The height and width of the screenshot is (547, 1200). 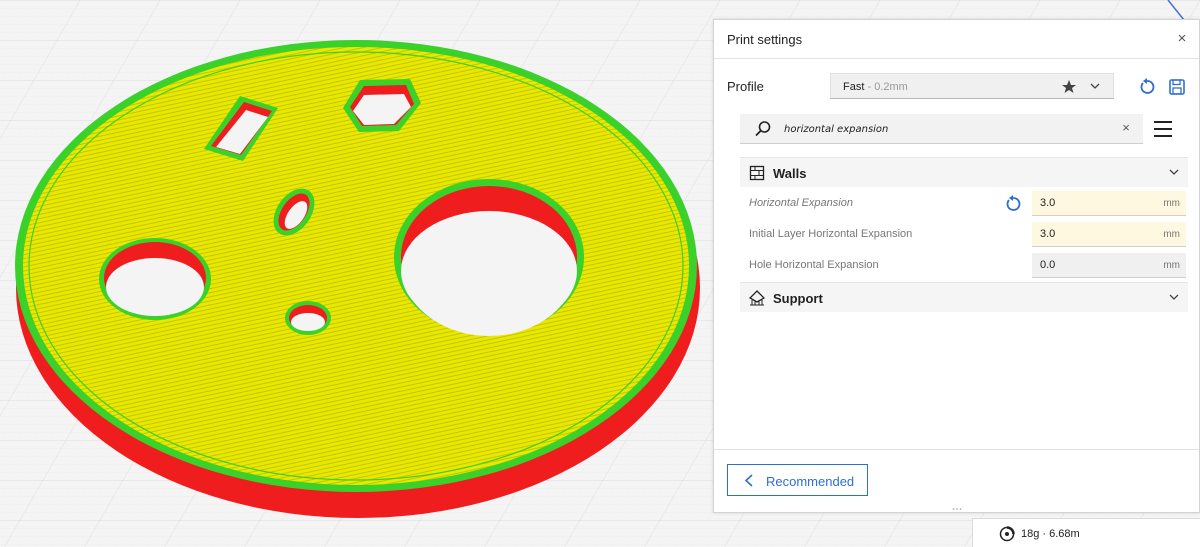 I want to click on setting-label: Initial Layer Horizontal Expansion, so click(x=831, y=234).